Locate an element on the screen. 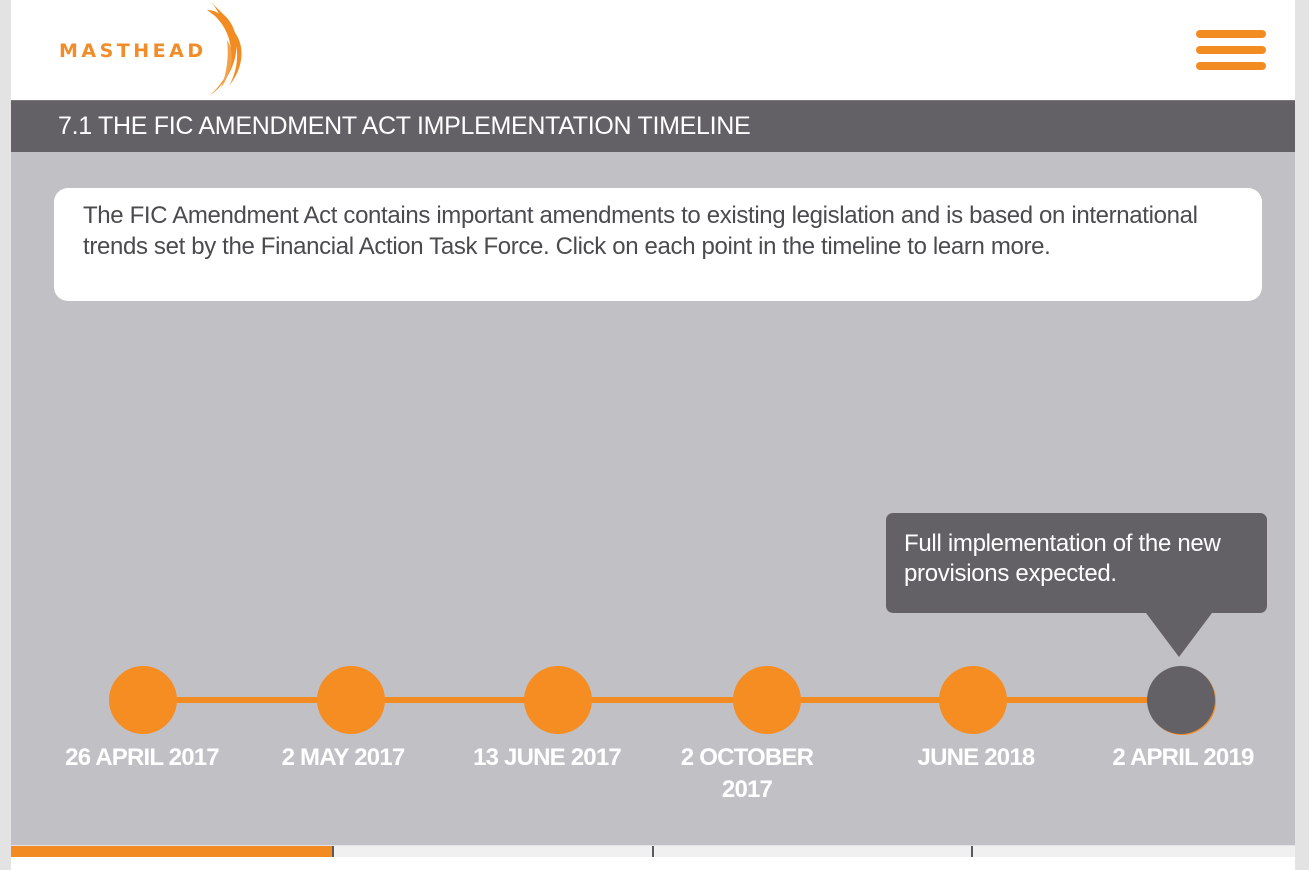 The height and width of the screenshot is (870, 1309). masthead-logo: MASTHEAD is located at coordinates (159, 49).